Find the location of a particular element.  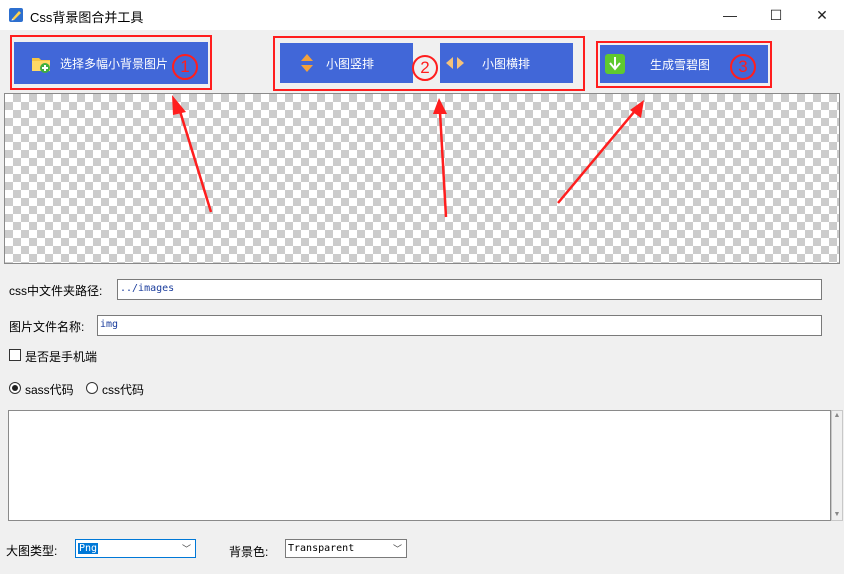

radio-selected-dot is located at coordinates (15, 388).